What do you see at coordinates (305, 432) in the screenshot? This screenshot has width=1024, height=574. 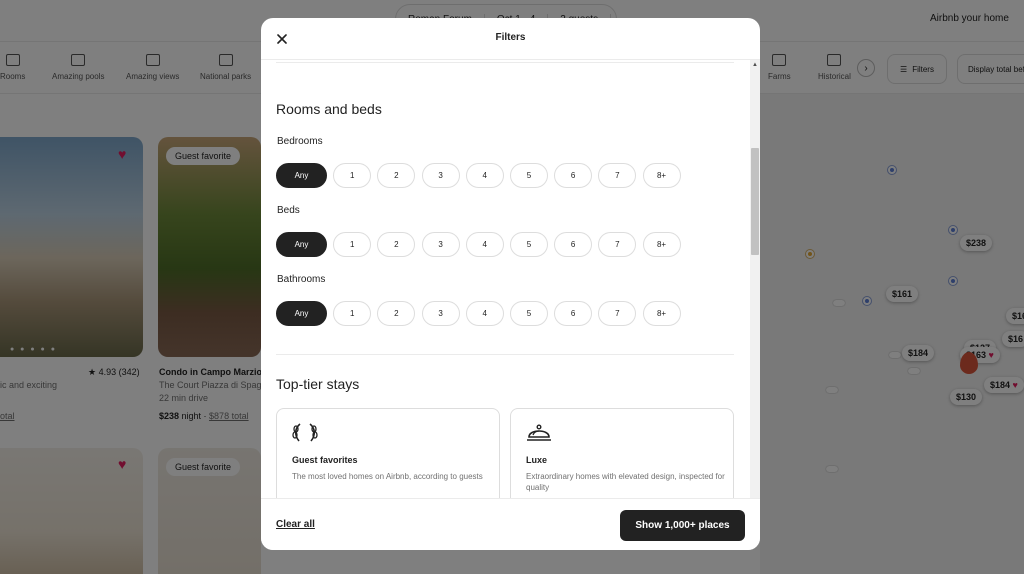 I see `laurel-icon` at bounding box center [305, 432].